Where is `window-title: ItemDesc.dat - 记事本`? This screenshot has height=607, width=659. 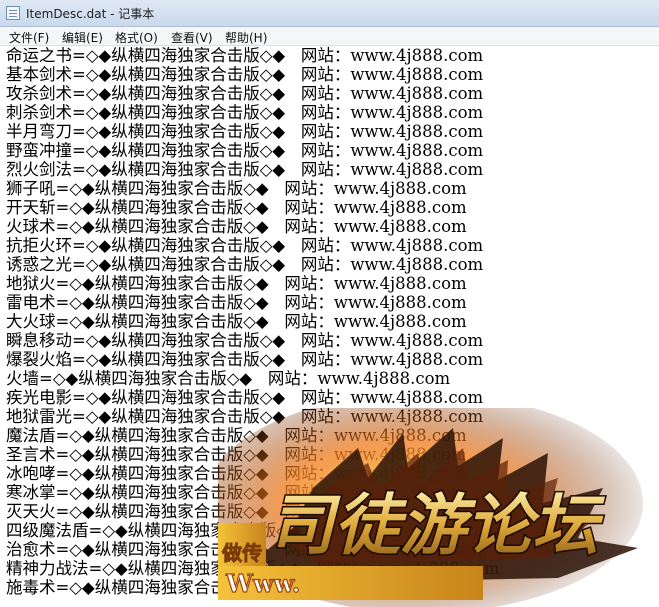
window-title: ItemDesc.dat - 记事本 is located at coordinates (90, 14).